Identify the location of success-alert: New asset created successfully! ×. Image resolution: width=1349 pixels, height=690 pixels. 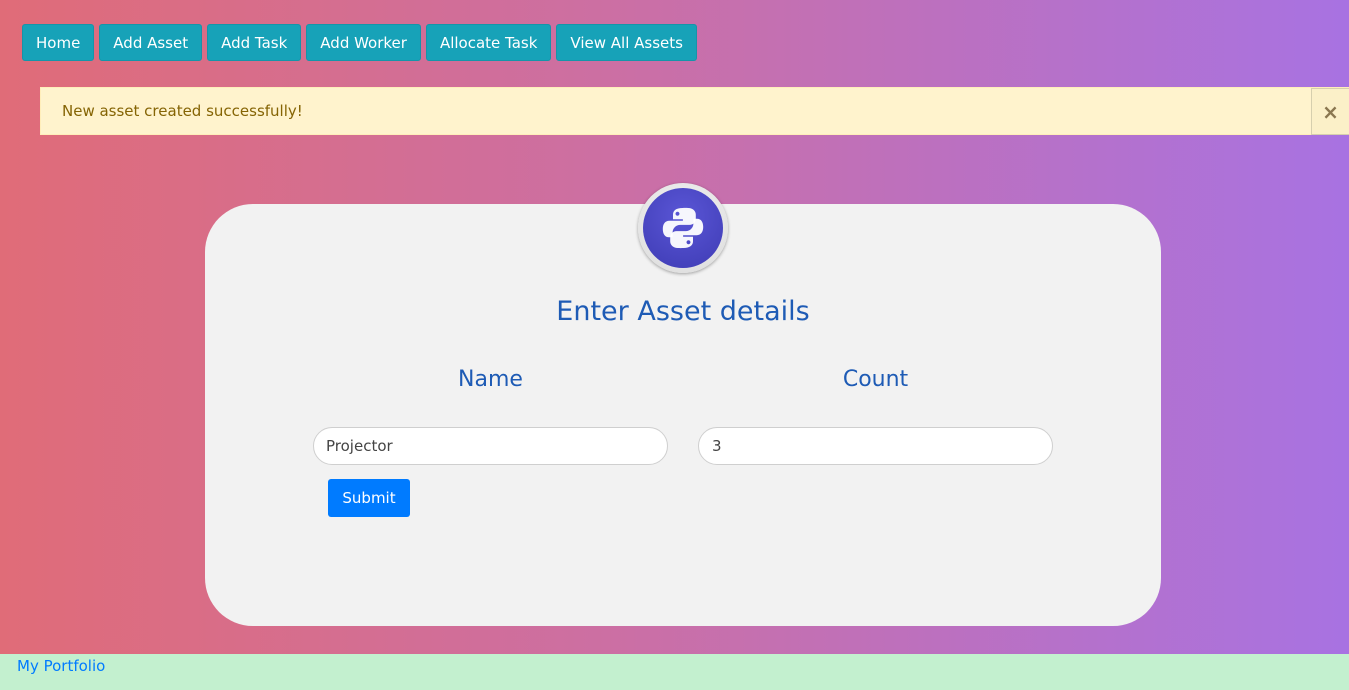
(694, 111).